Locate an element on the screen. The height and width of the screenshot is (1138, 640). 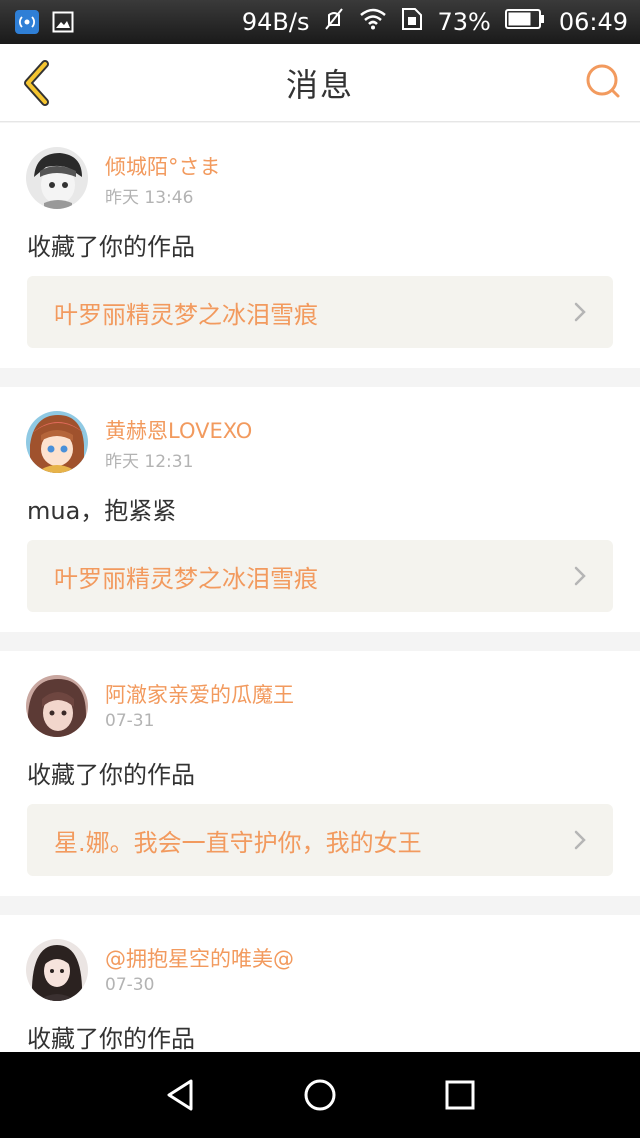
battery-icon is located at coordinates (524, 22).